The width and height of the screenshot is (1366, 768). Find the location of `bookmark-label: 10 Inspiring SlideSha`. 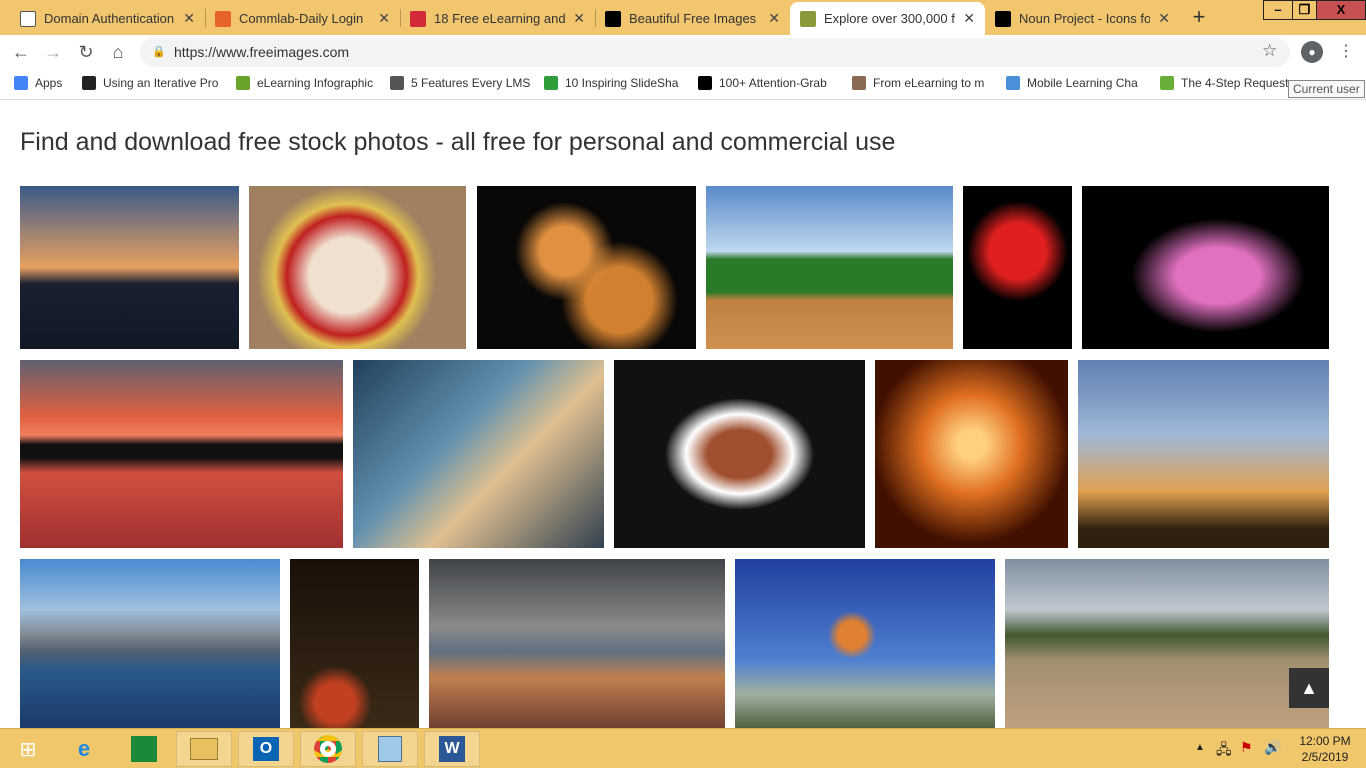

bookmark-label: 10 Inspiring SlideSha is located at coordinates (622, 83).